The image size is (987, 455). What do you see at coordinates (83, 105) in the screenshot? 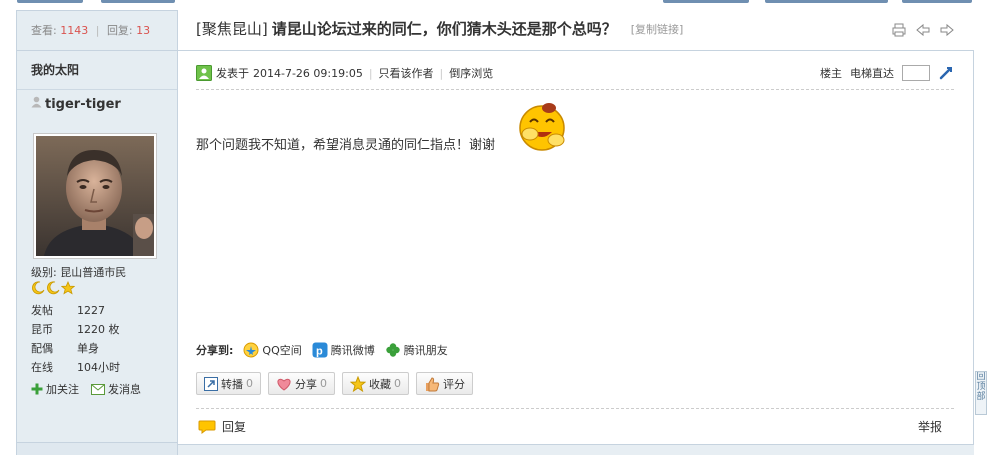
I see `username: tiger-tiger` at bounding box center [83, 105].